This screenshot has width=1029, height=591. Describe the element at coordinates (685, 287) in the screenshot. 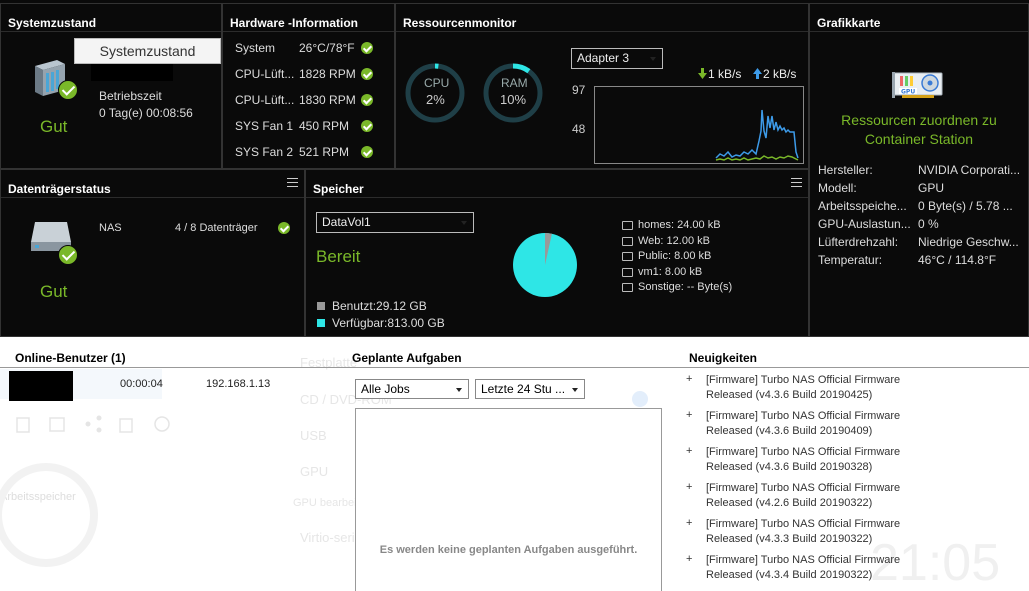

I see `shared-folder-item: Sonstige: -- Byte(s)` at that location.